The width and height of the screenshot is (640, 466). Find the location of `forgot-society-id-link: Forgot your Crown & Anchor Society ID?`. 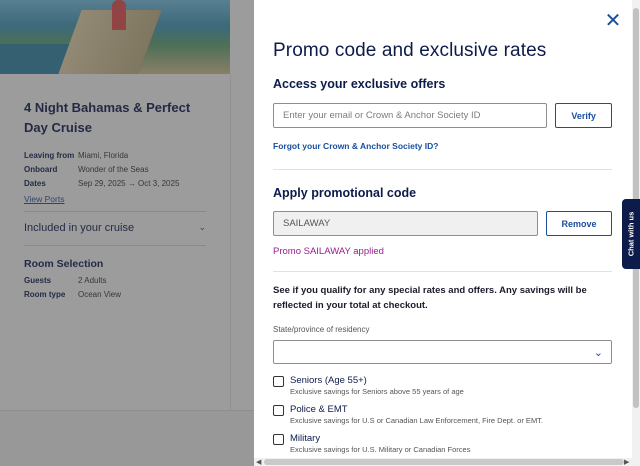

forgot-society-id-link: Forgot your Crown & Anchor Society ID? is located at coordinates (355, 146).